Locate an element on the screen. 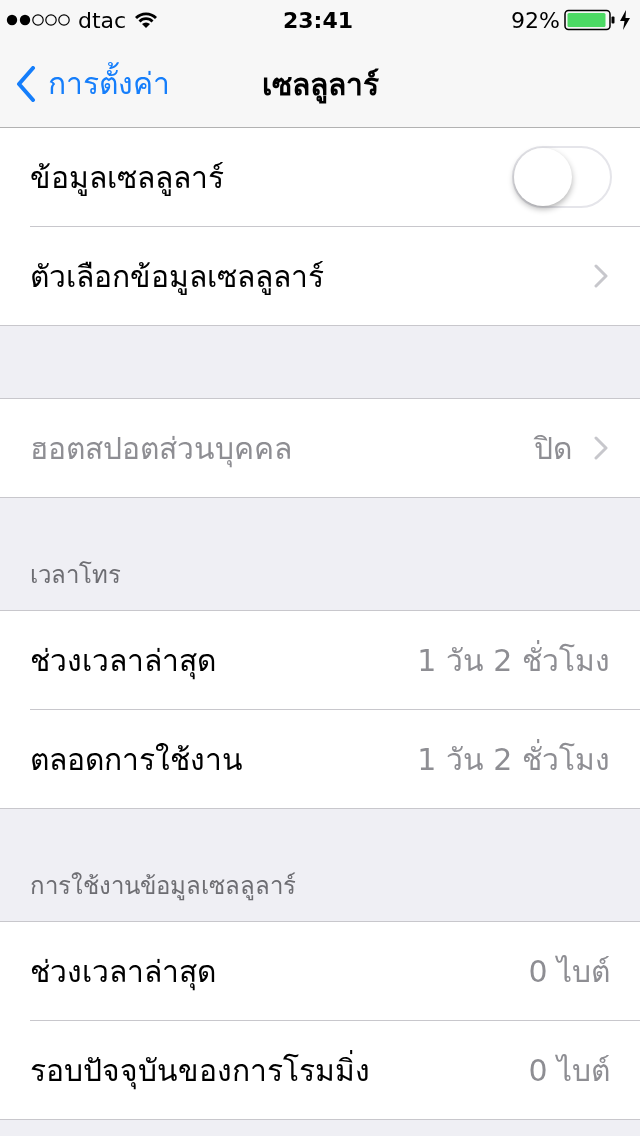  row-label: ตลอดการใช้งาน is located at coordinates (136, 759).